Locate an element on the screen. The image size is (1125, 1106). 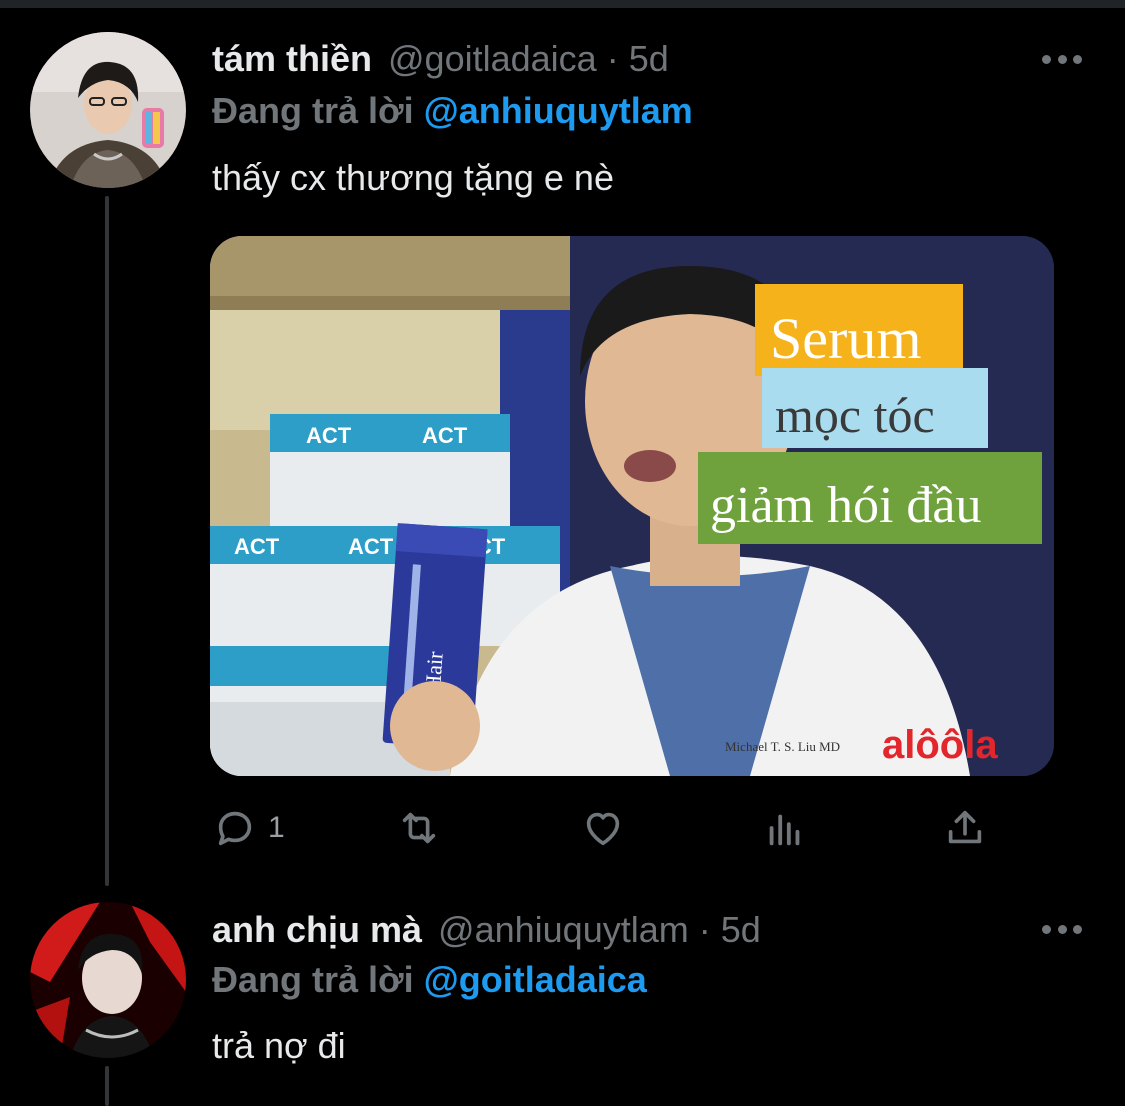
reply-button: 1 is located at coordinates (248, 828).